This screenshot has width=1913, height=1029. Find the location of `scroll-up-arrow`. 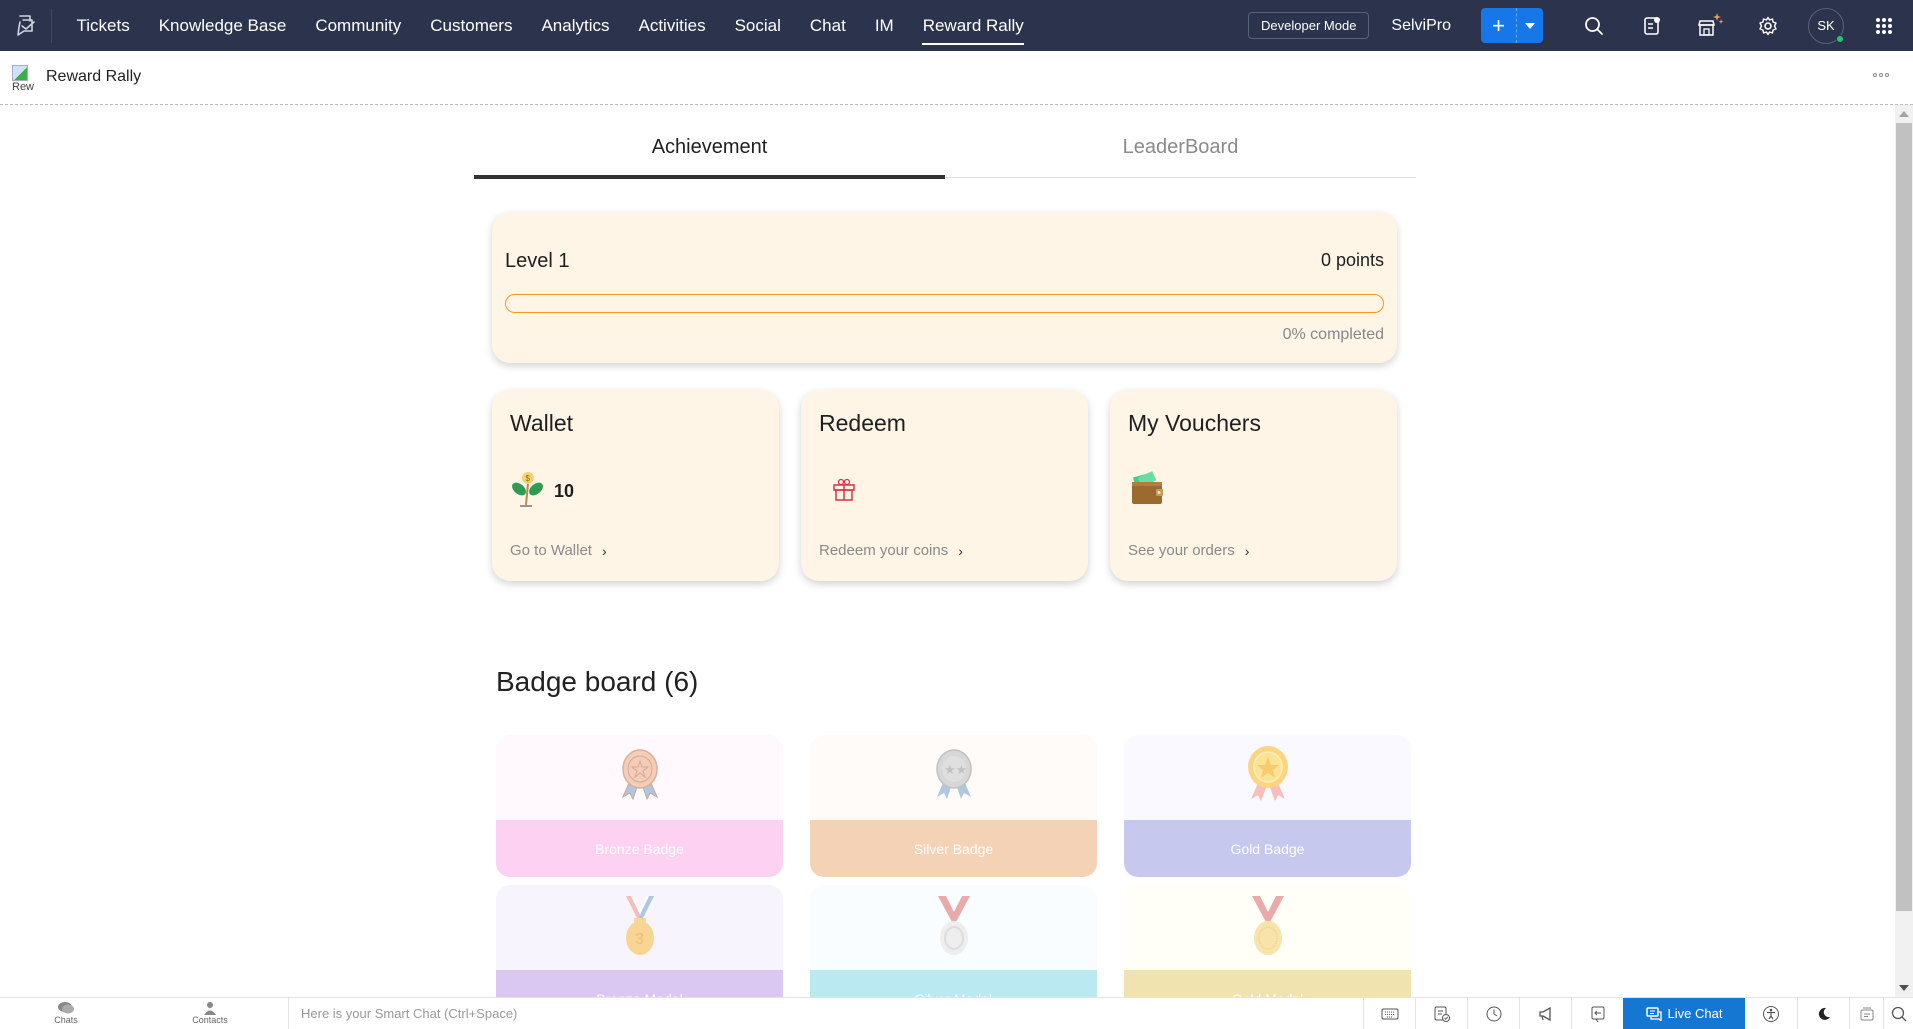

scroll-up-arrow is located at coordinates (1904, 114).